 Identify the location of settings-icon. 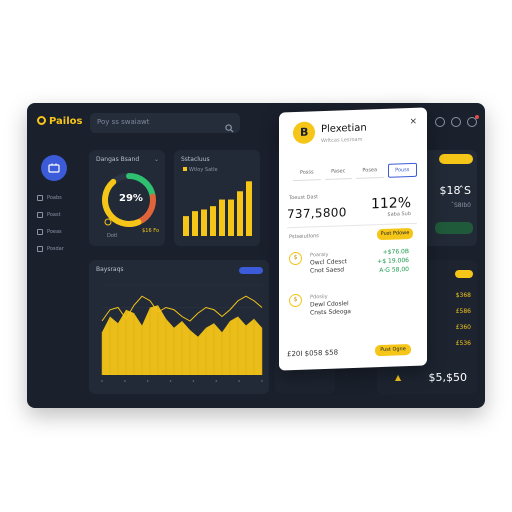
(440, 122).